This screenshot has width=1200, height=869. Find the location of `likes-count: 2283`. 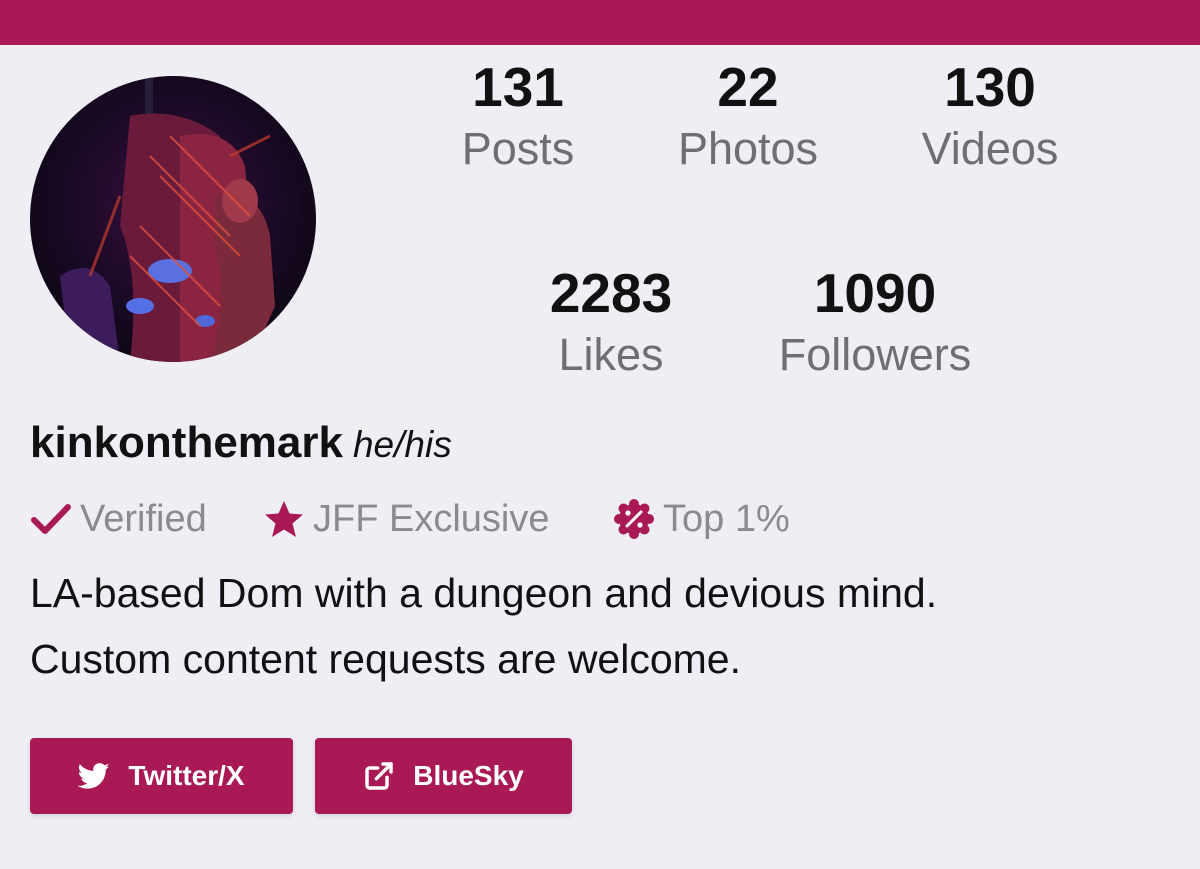

likes-count: 2283 is located at coordinates (611, 293).